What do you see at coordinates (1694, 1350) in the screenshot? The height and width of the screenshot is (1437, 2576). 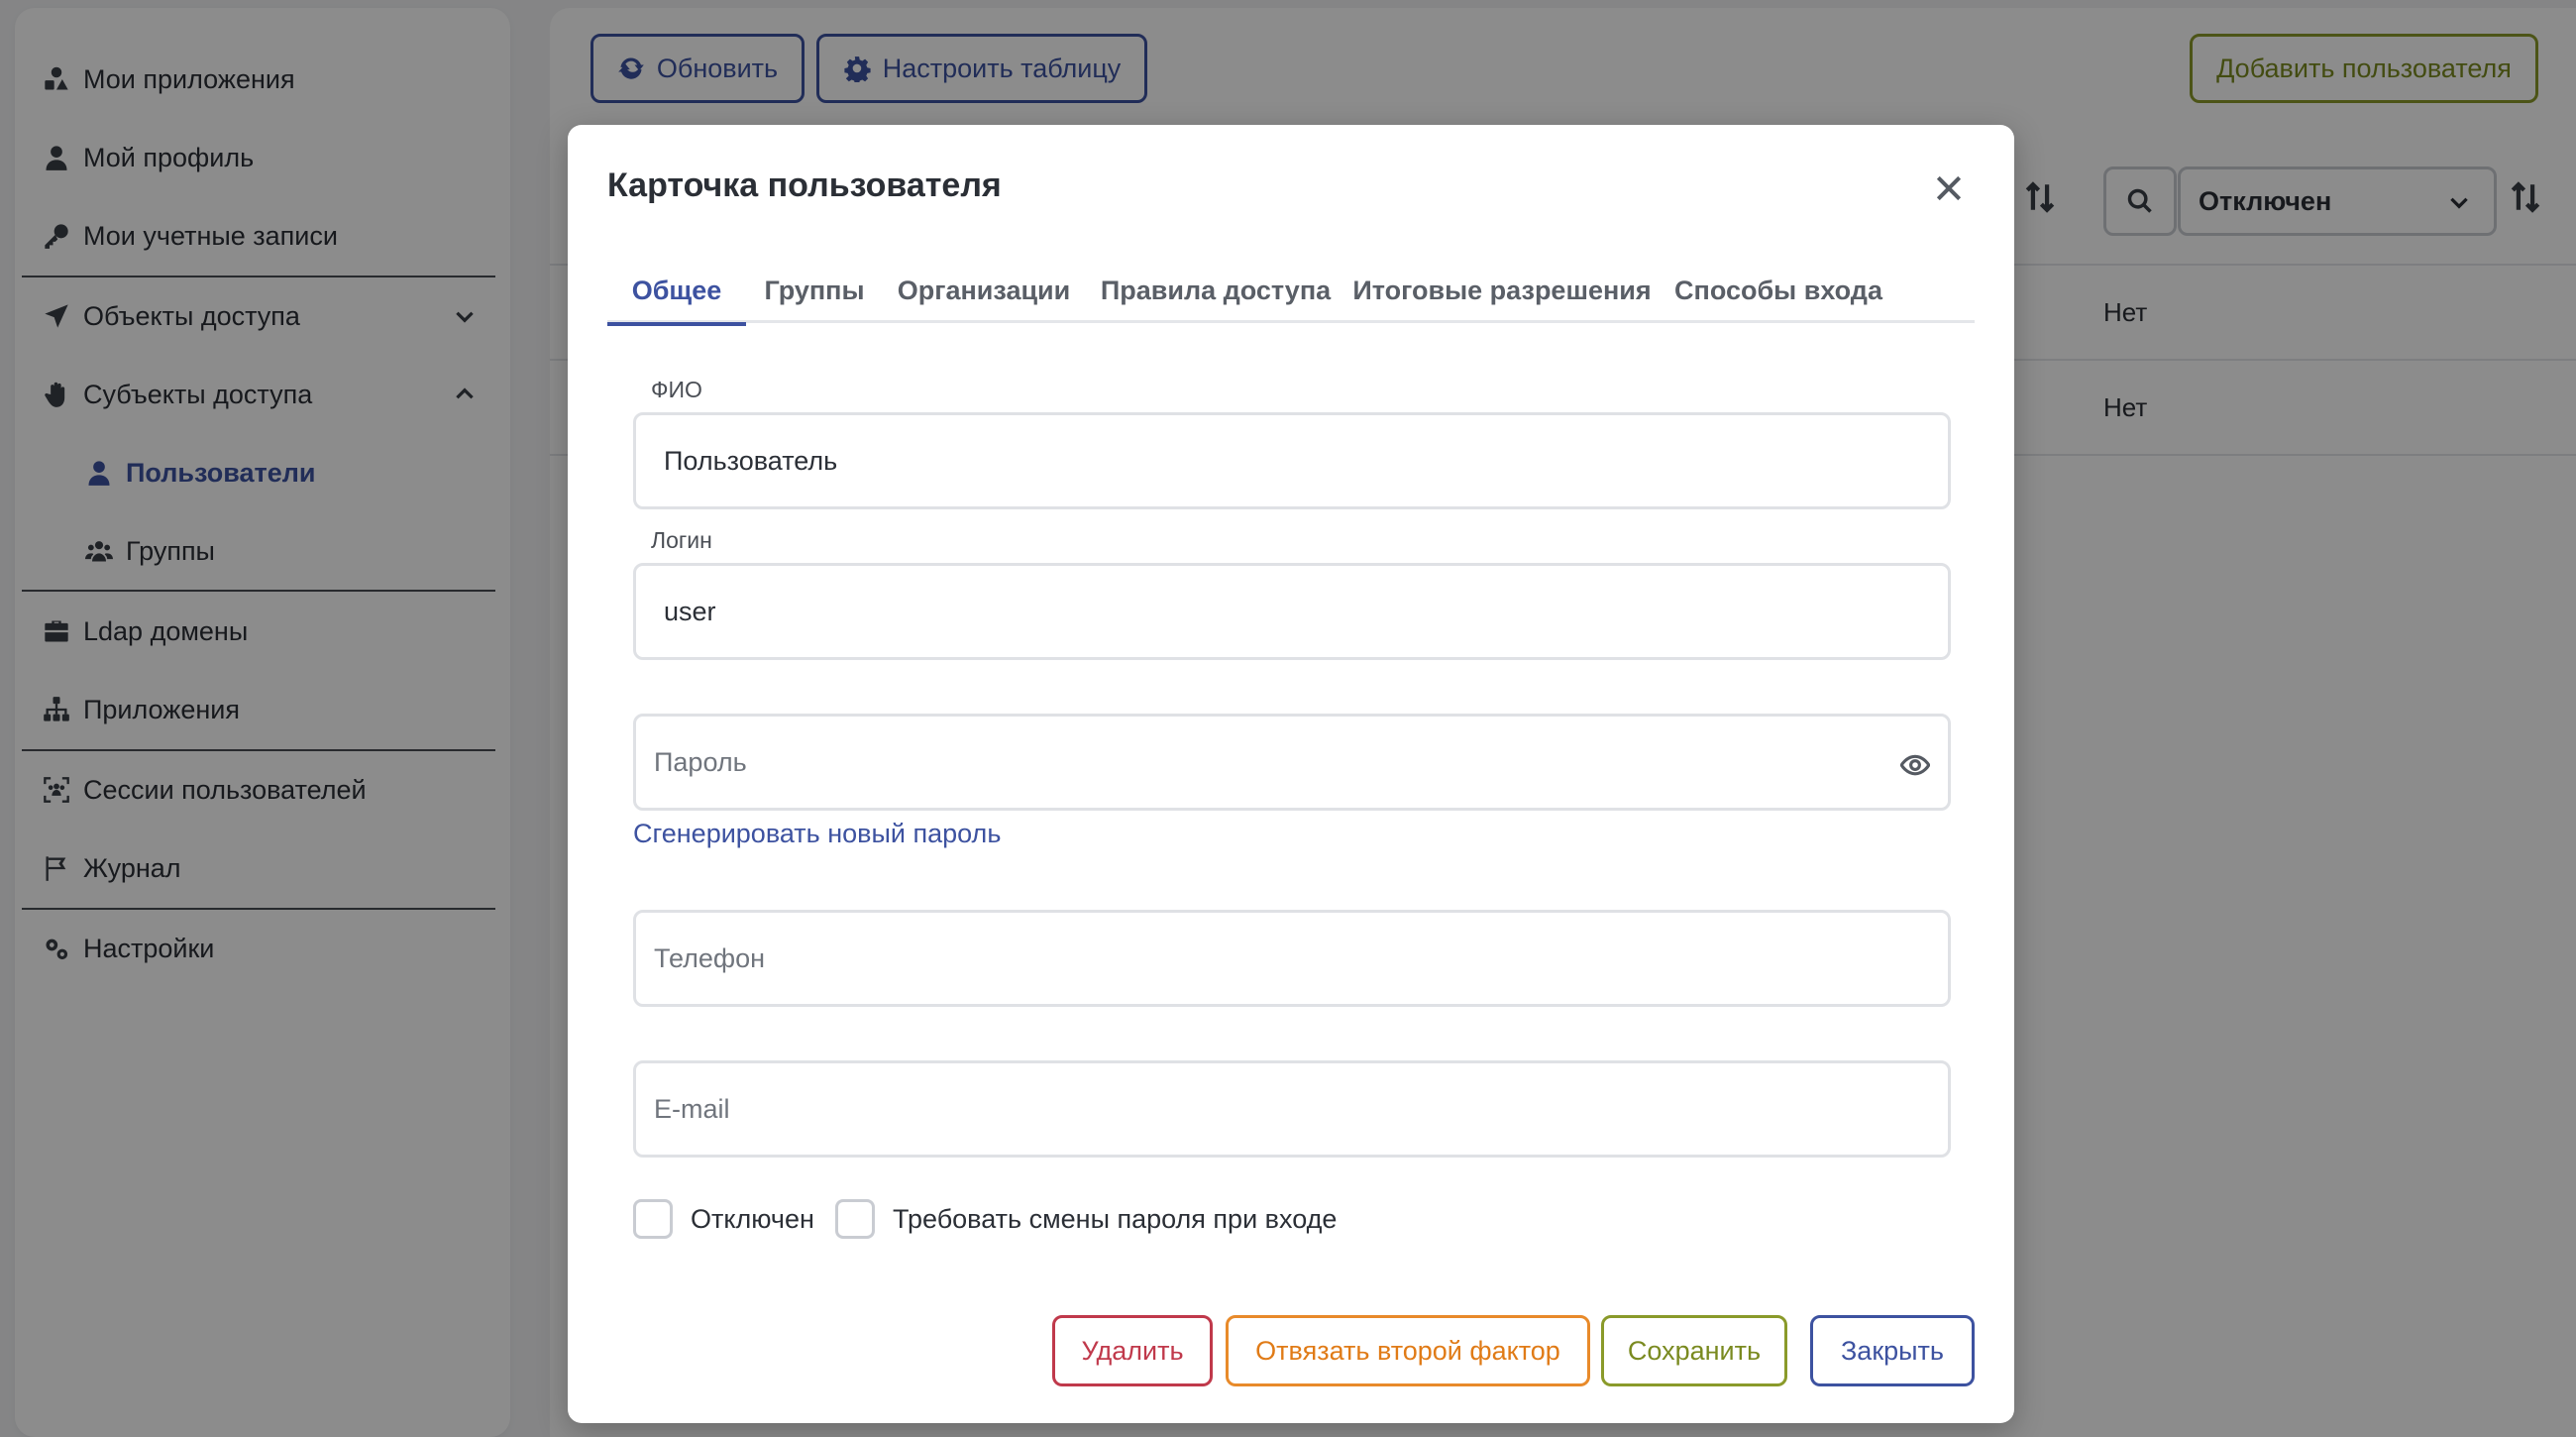 I see `save-button: Сохранить` at bounding box center [1694, 1350].